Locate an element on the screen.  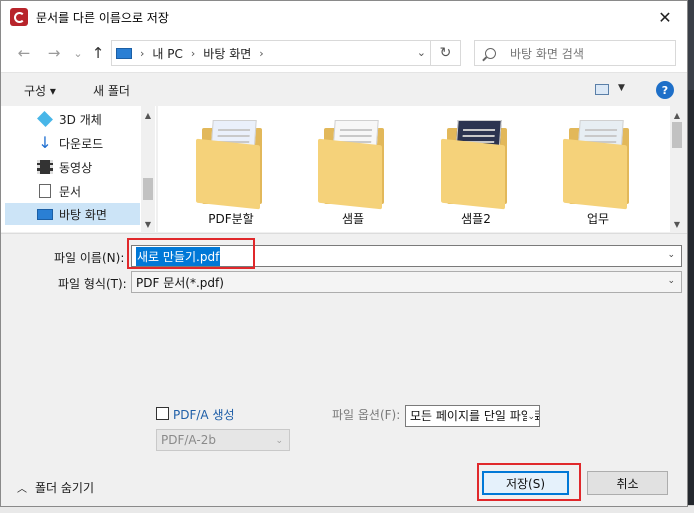
sidebar-item-label: 다운로드 is located at coordinates (81, 143).